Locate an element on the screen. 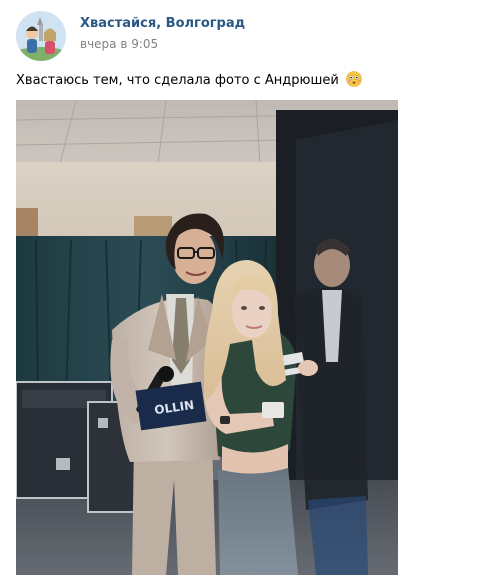  group-avatar-icon is located at coordinates (41, 36).